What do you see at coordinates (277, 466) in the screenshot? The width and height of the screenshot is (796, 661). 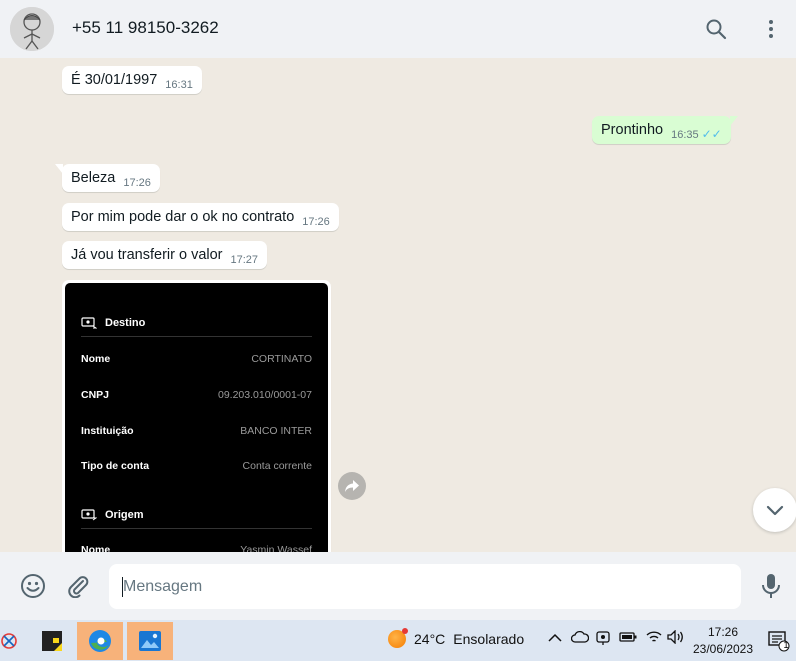 I see `receipt-value: Conta corrente` at bounding box center [277, 466].